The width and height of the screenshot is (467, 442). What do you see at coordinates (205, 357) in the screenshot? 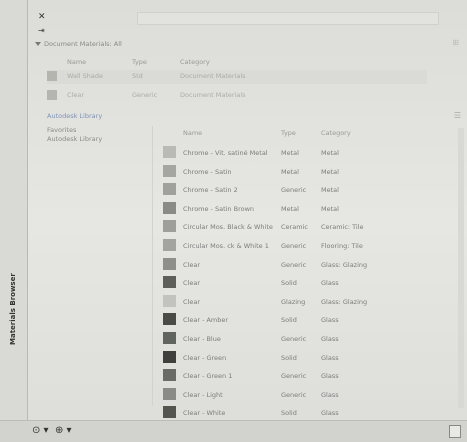
I see `material-name: Clear - Green` at bounding box center [205, 357].